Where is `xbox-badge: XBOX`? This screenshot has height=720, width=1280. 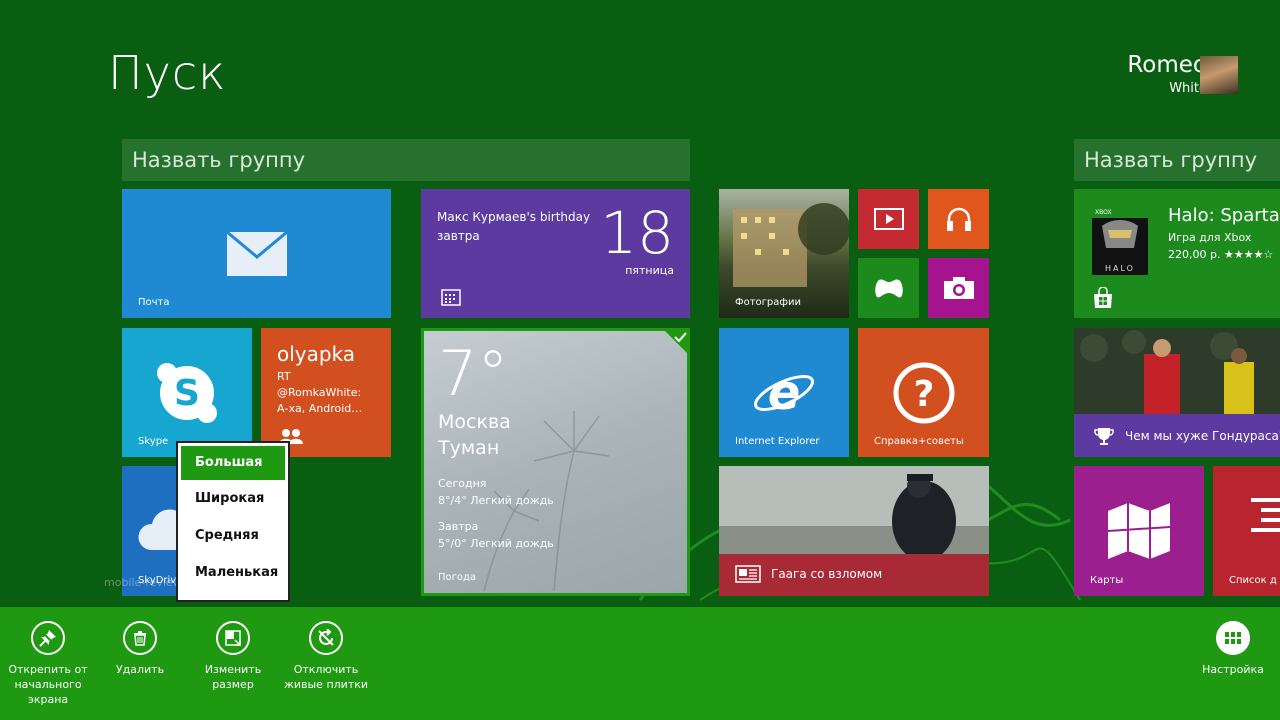 xbox-badge: XBOX is located at coordinates (1120, 212).